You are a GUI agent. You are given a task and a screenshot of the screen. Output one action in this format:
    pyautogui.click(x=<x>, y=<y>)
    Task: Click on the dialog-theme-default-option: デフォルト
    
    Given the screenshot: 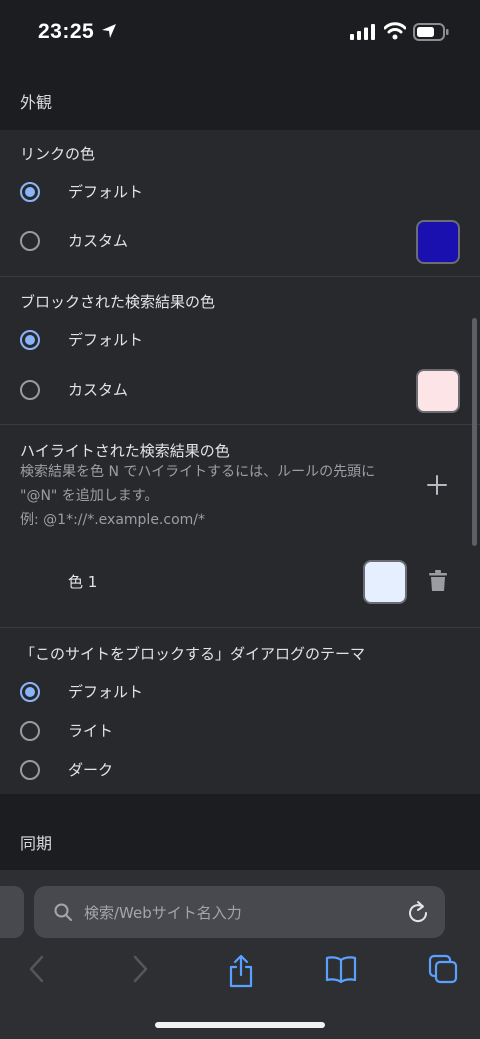 What is the action you would take?
    pyautogui.click(x=240, y=692)
    